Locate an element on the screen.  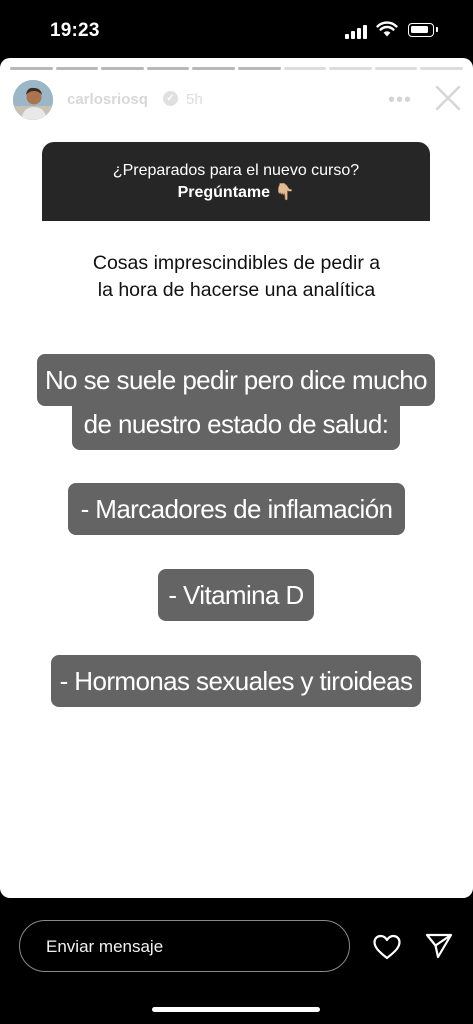
profile-photo-icon is located at coordinates (33, 100).